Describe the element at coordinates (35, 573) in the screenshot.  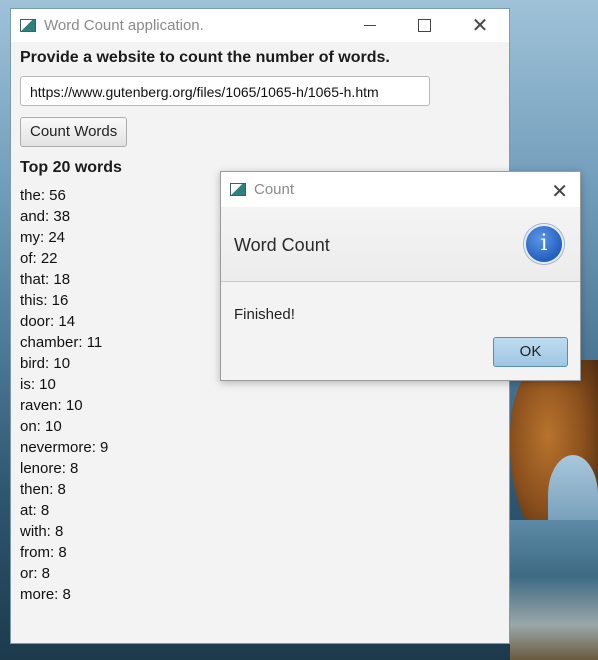
I see `word-item: or: 8` at that location.